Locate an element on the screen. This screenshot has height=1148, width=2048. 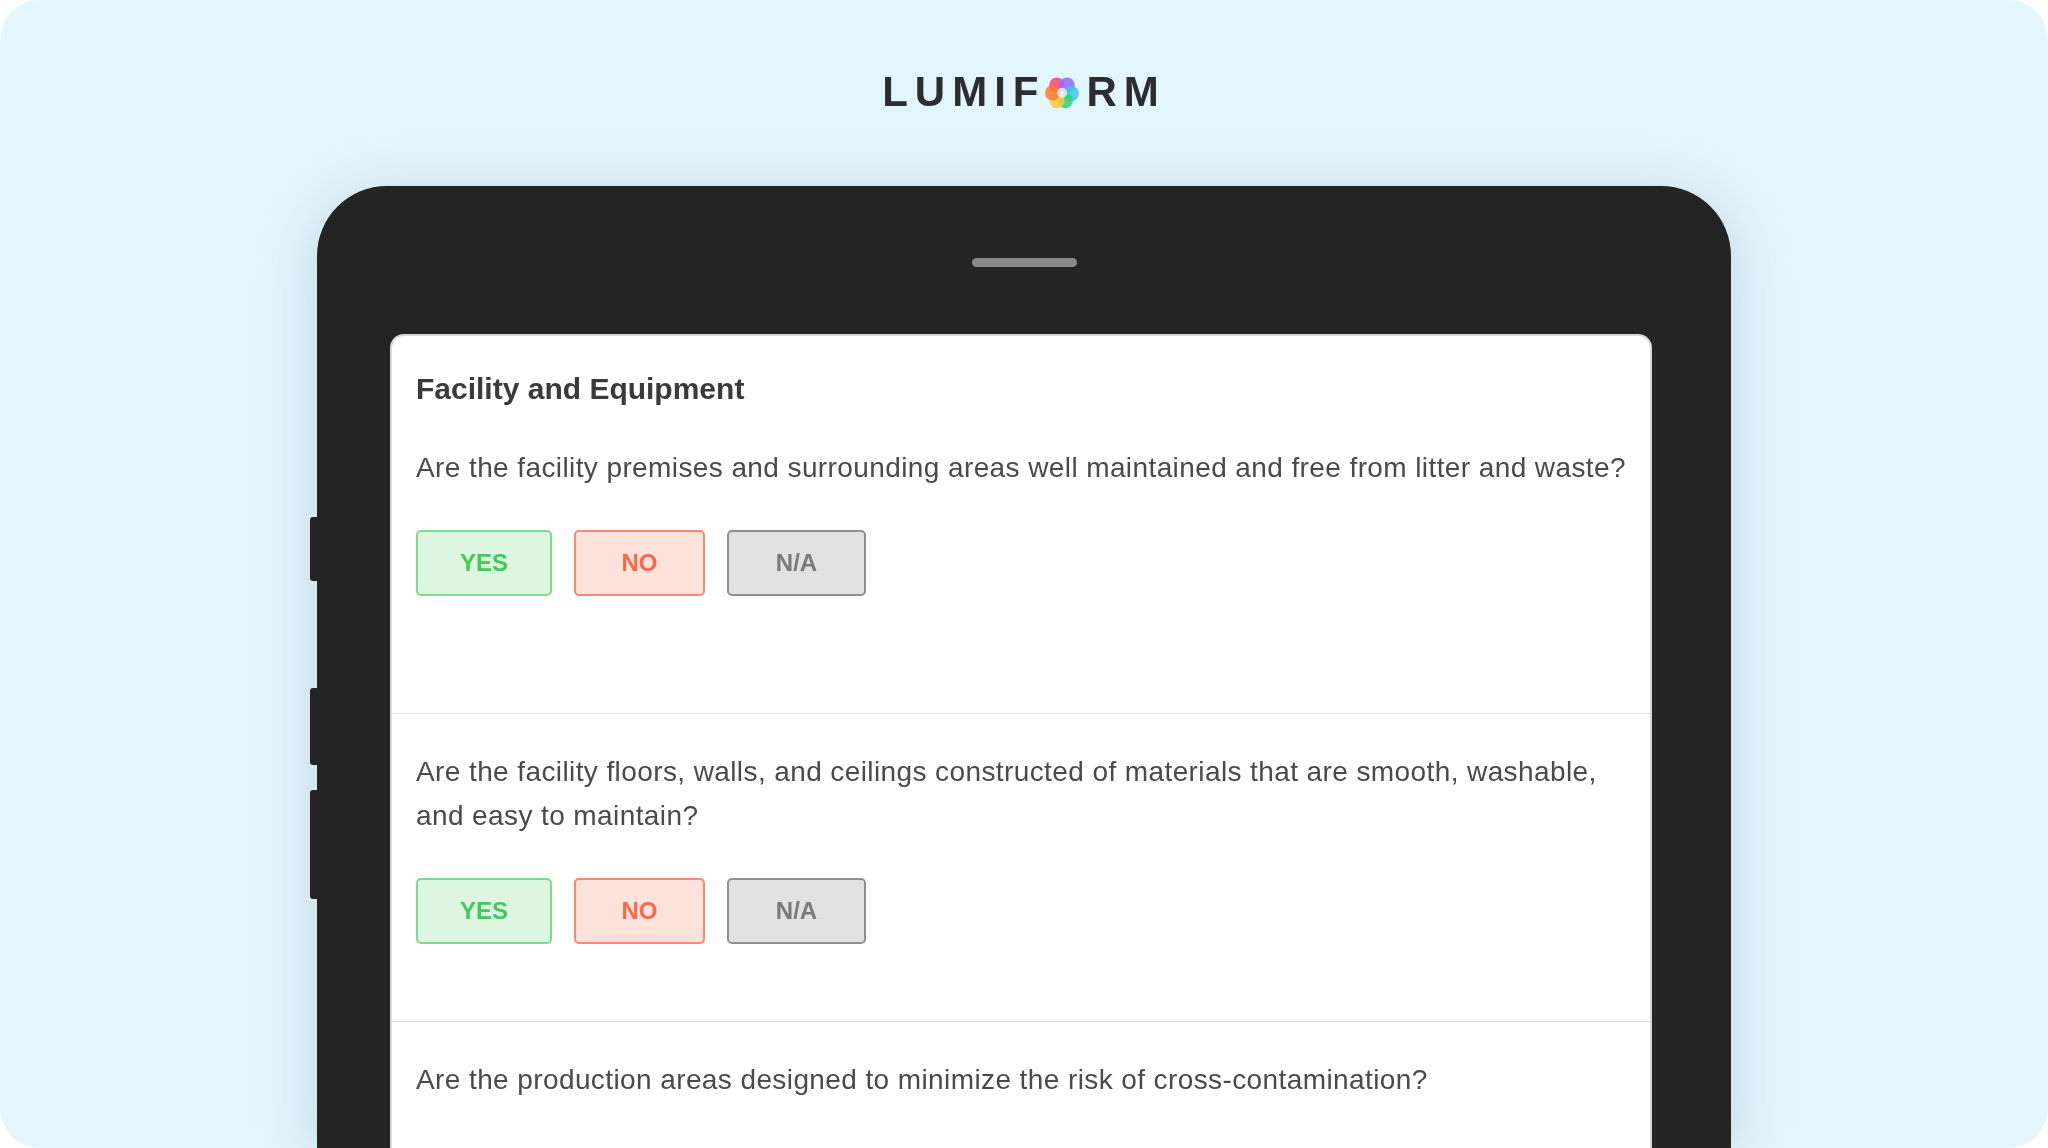
question-text: Are the facility premises and surrounding areas well maintained and free from litter and waste? is located at coordinates (1021, 468).